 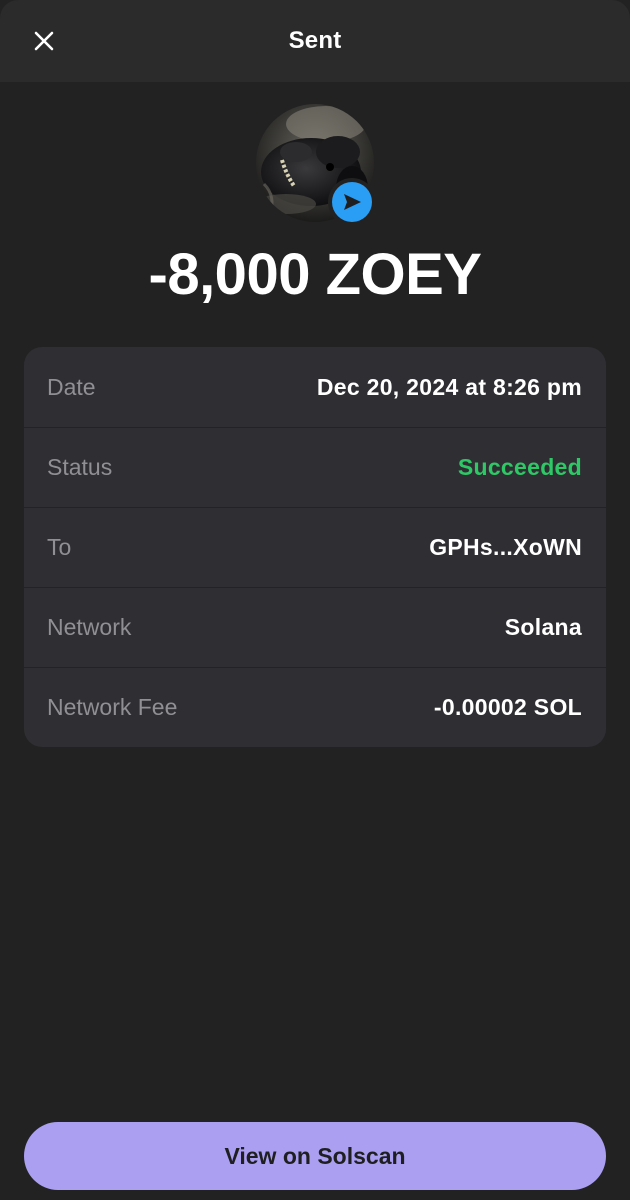 I want to click on send-badge-circle, so click(x=352, y=202).